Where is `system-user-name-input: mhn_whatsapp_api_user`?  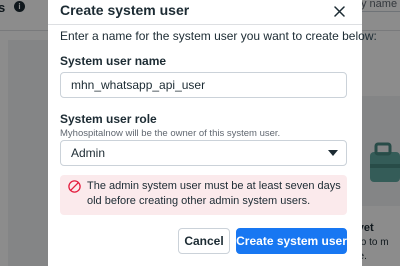
system-user-name-input: mhn_whatsapp_api_user is located at coordinates (203, 85).